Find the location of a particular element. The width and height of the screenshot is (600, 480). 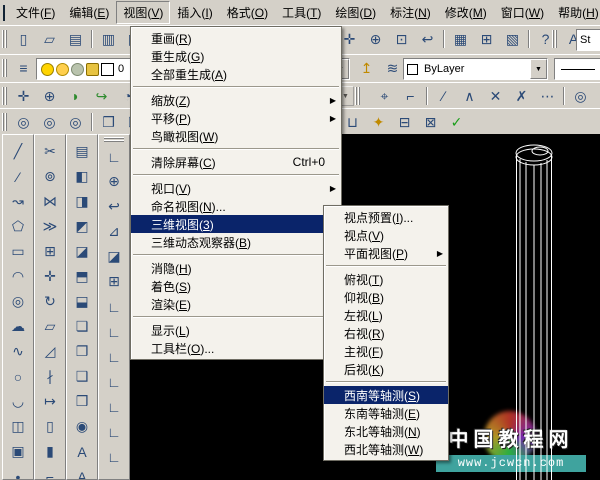

ucs-face-icon: ◪ is located at coordinates (114, 256).